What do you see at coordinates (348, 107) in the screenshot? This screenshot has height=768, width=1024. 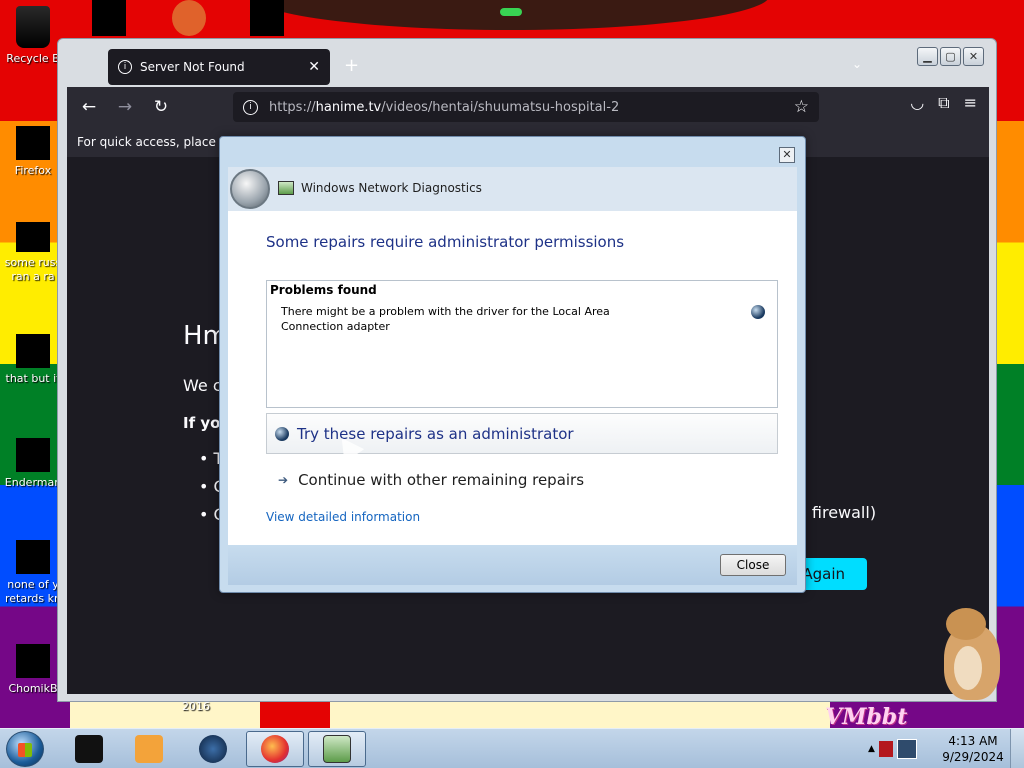 I see `url-host: hanime.tv` at bounding box center [348, 107].